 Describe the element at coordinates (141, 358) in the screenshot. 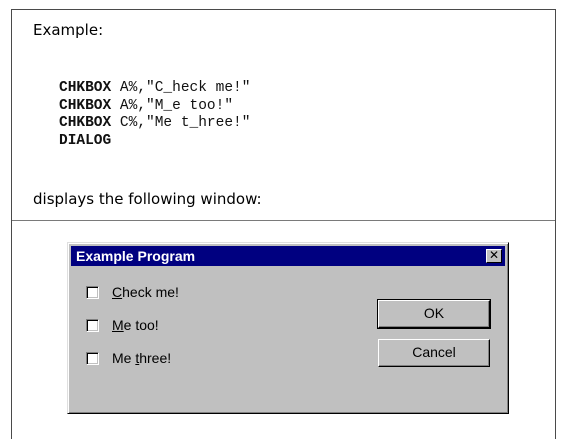

I see `checkbox-label: Me three!` at that location.